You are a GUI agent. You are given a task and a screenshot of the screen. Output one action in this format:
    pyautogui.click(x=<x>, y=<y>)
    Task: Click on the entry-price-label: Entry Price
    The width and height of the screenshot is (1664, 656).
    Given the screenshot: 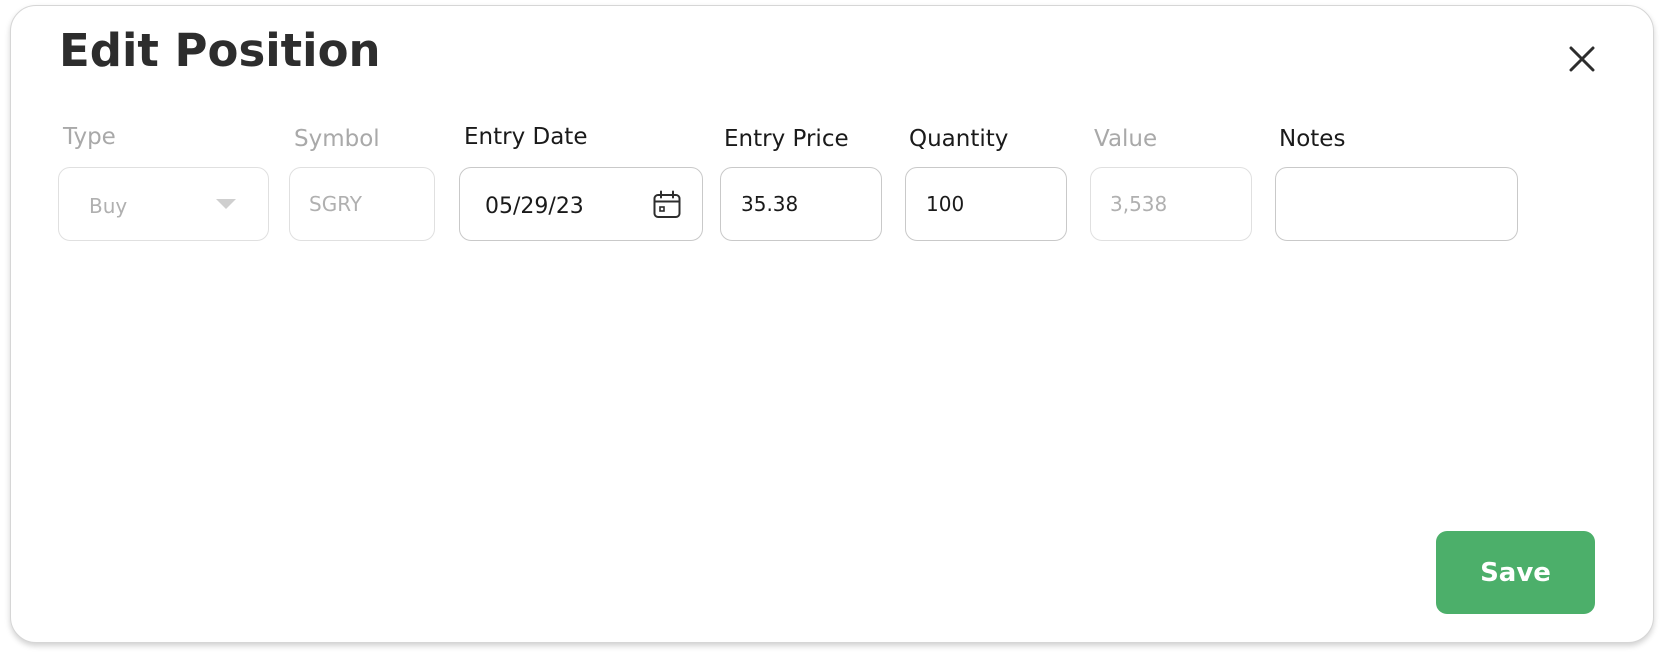 What is the action you would take?
    pyautogui.click(x=786, y=139)
    